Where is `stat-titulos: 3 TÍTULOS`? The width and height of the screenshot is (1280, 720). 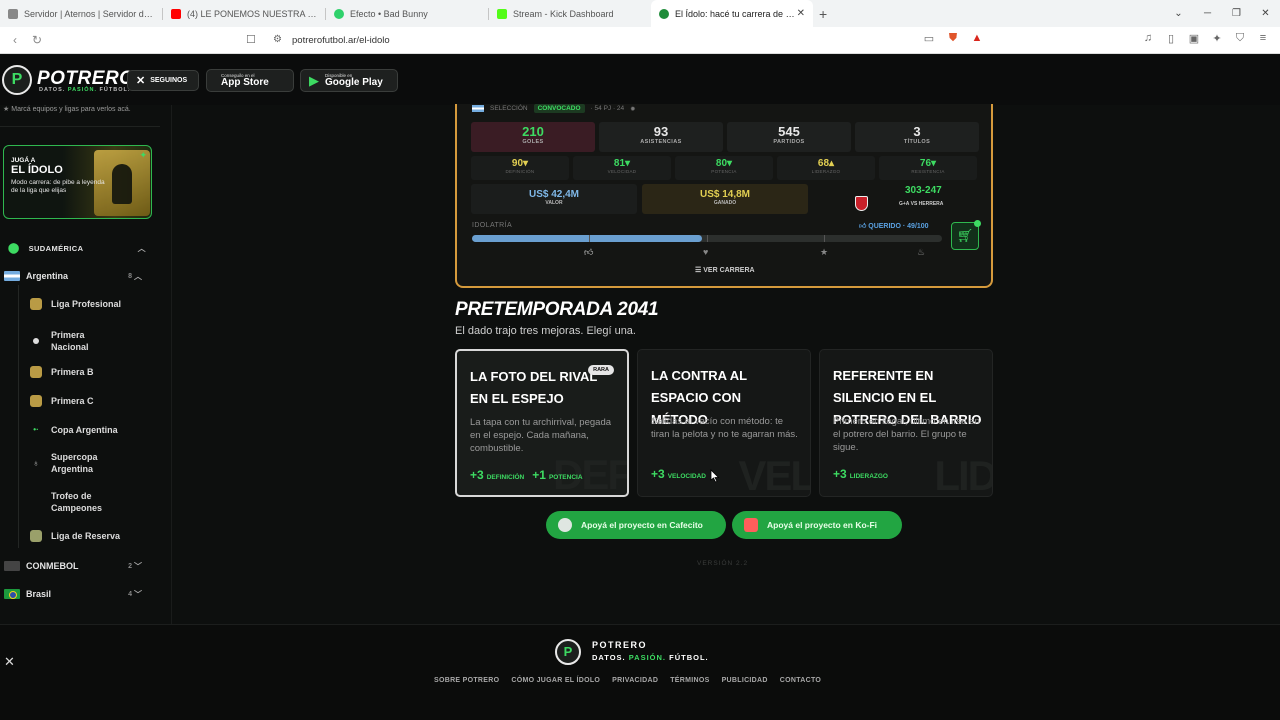 stat-titulos: 3 TÍTULOS is located at coordinates (917, 137).